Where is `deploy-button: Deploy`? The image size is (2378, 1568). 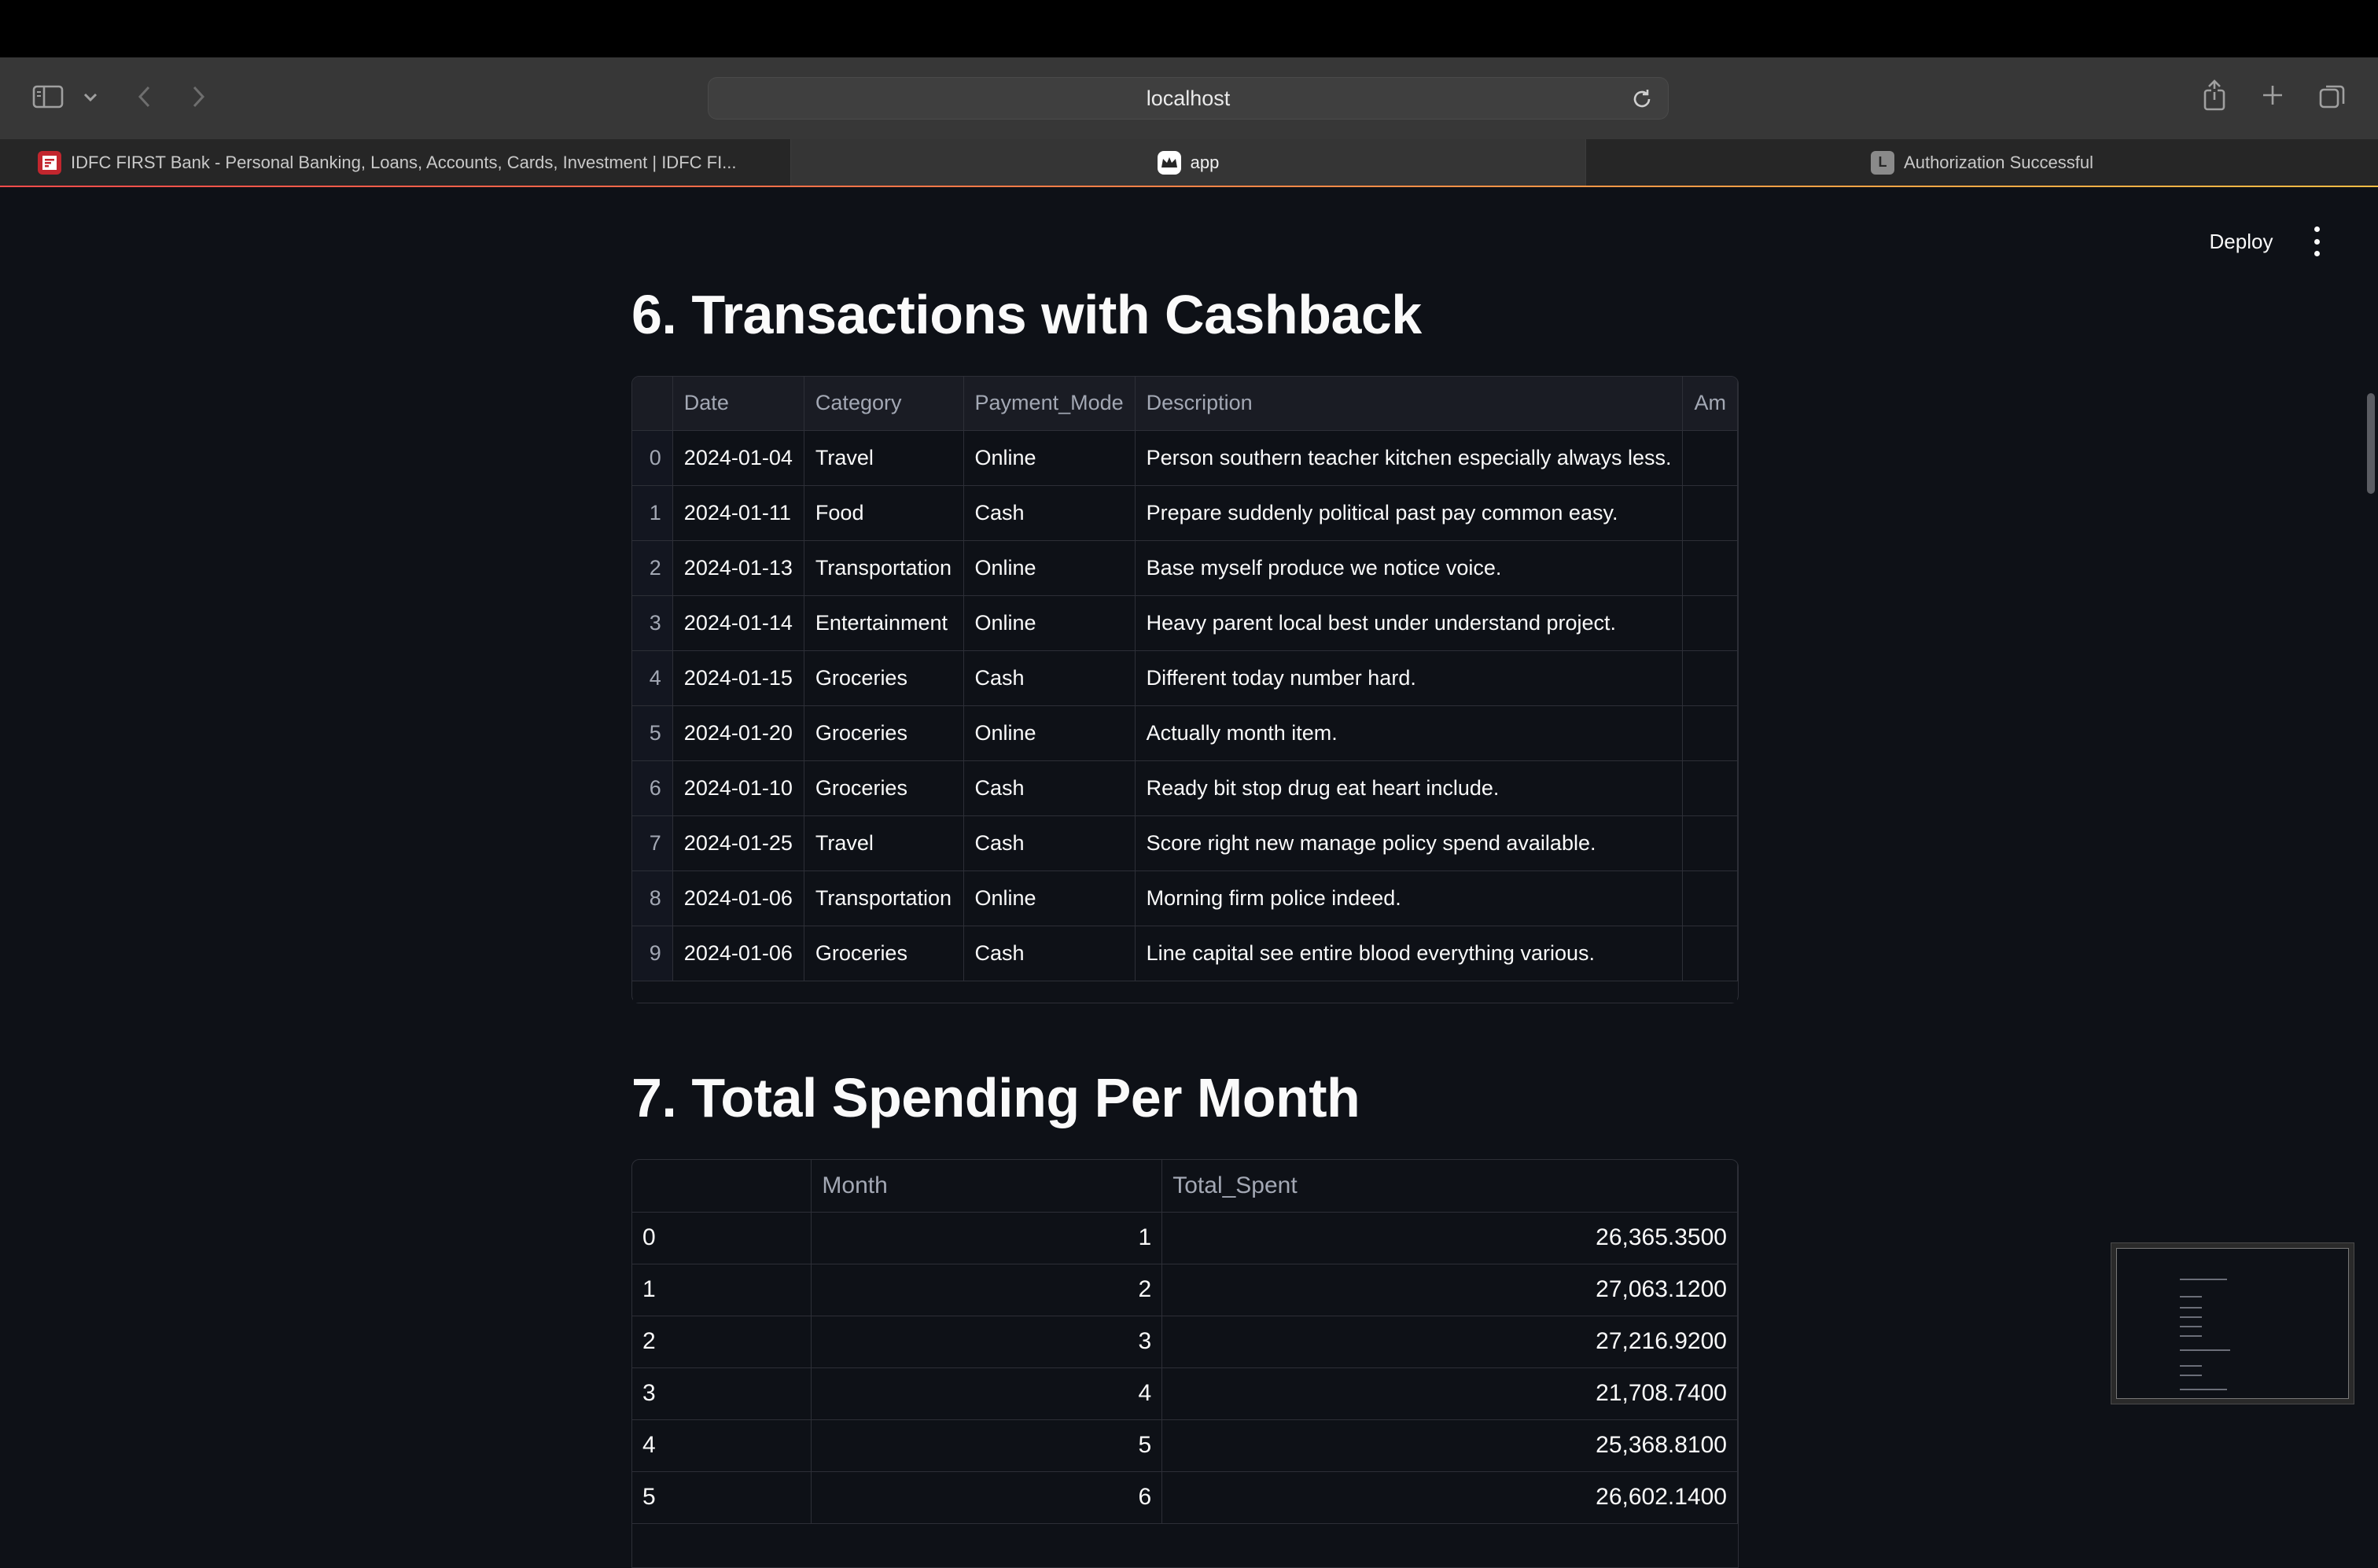 deploy-button: Deploy is located at coordinates (2241, 241).